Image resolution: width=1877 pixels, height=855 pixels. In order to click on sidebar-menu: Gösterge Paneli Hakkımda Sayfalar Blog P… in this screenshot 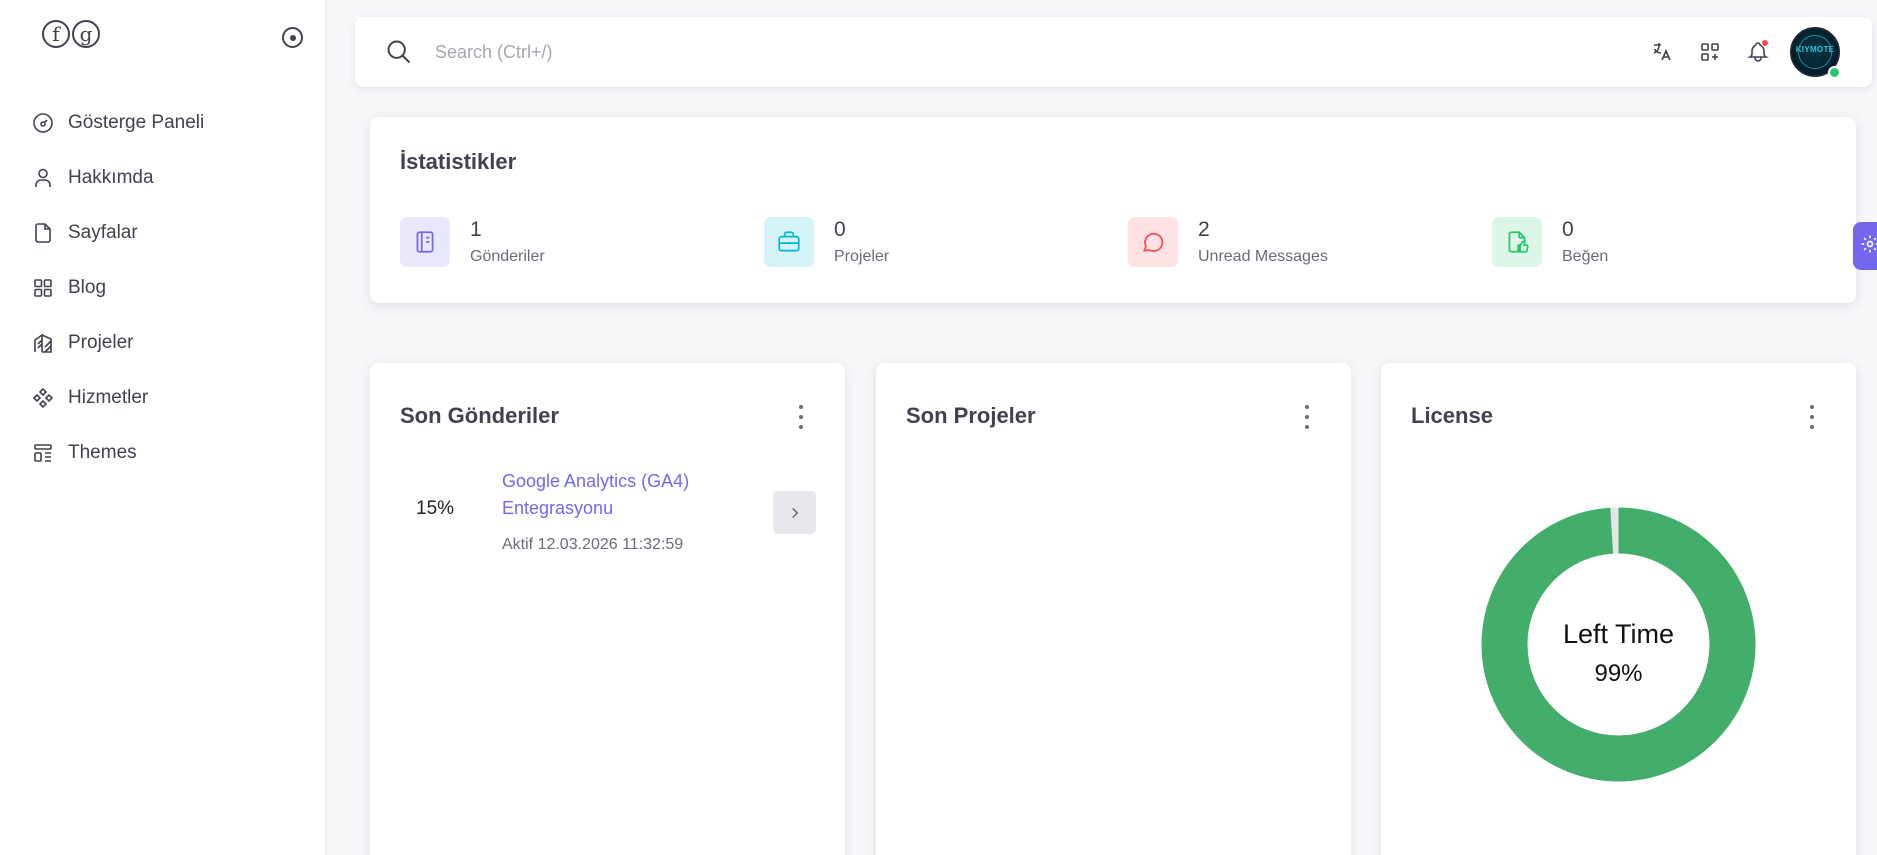, I will do `click(117, 287)`.